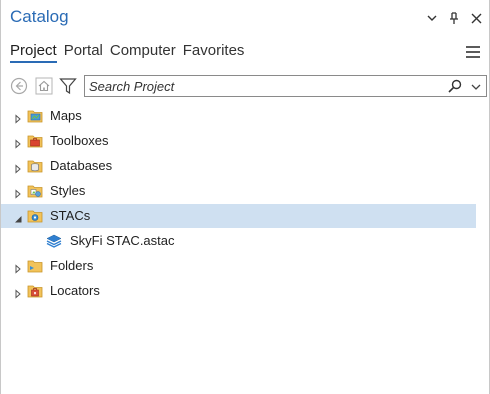  I want to click on catalog-tabs: Project Portal Computer Favorites, so click(127, 52).